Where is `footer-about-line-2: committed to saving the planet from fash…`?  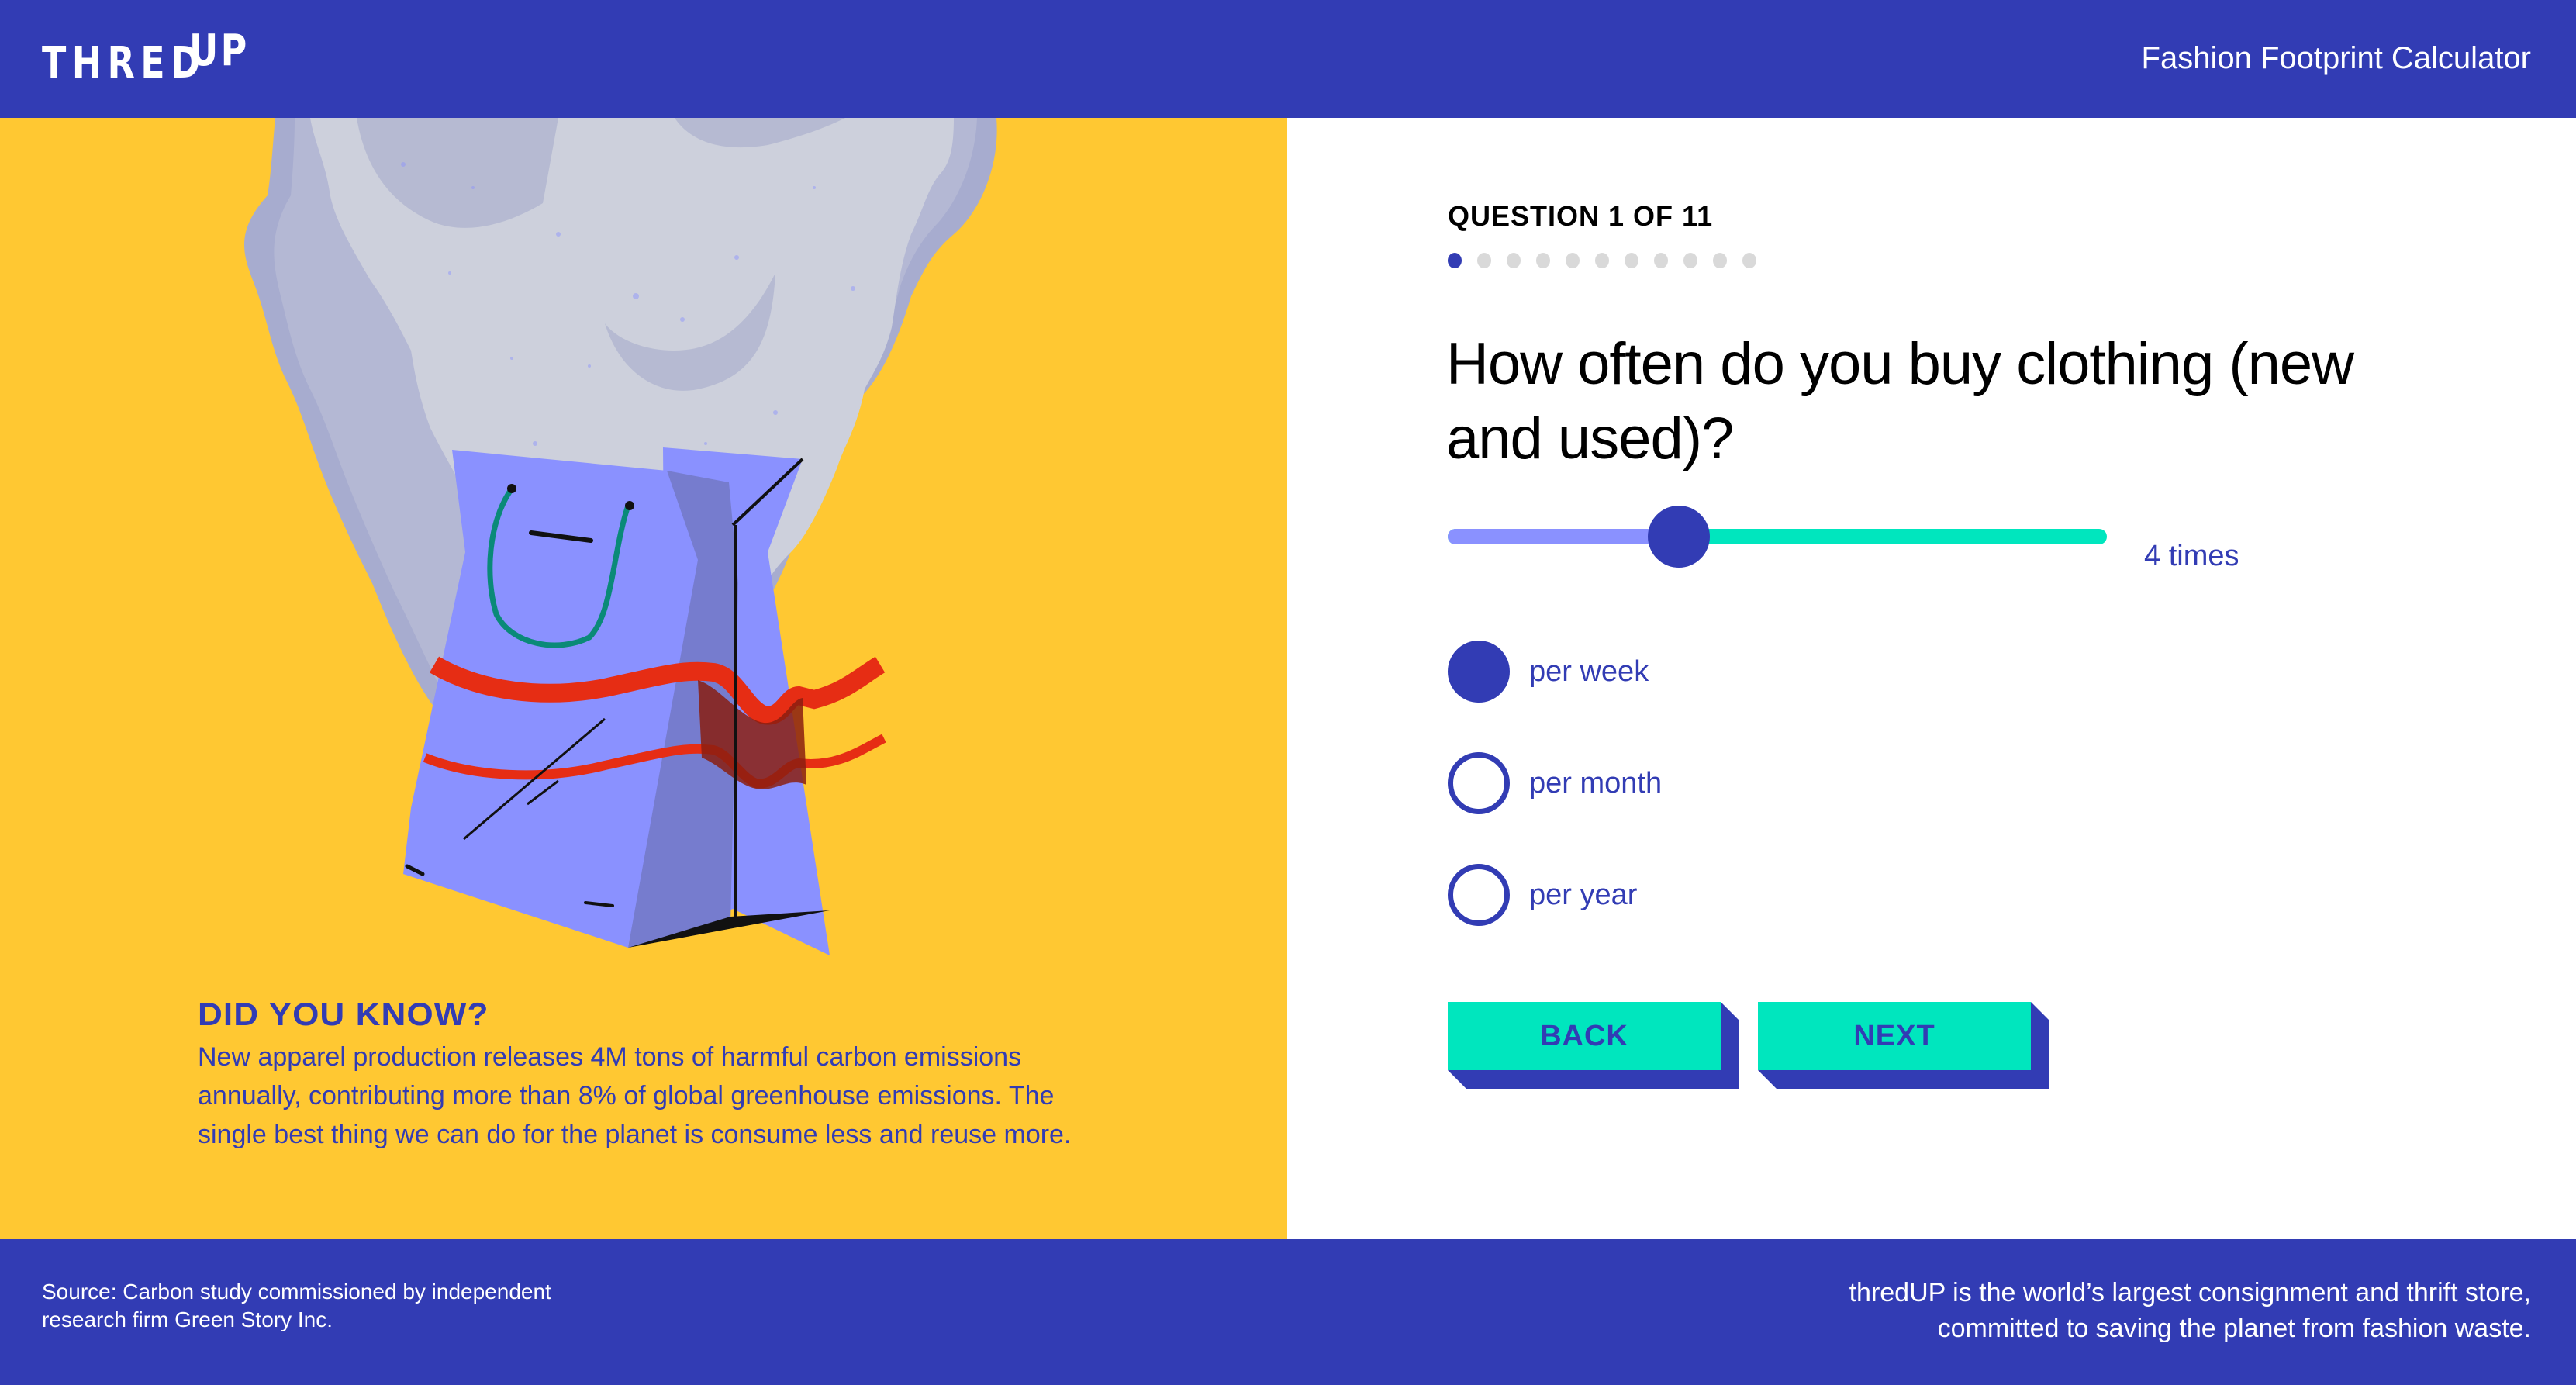 footer-about-line-2: committed to saving the planet from fash… is located at coordinates (2234, 1328).